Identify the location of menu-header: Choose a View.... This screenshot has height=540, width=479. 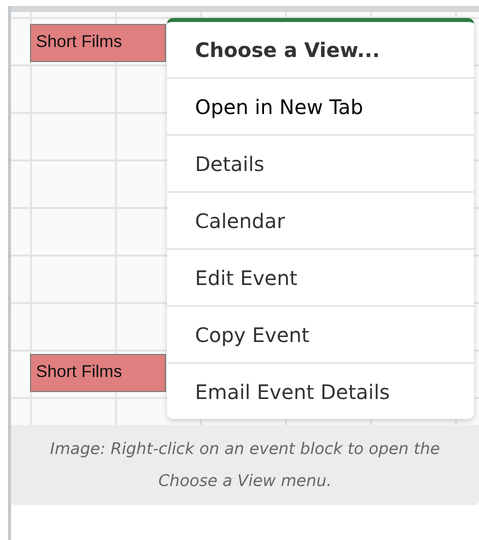
(320, 50).